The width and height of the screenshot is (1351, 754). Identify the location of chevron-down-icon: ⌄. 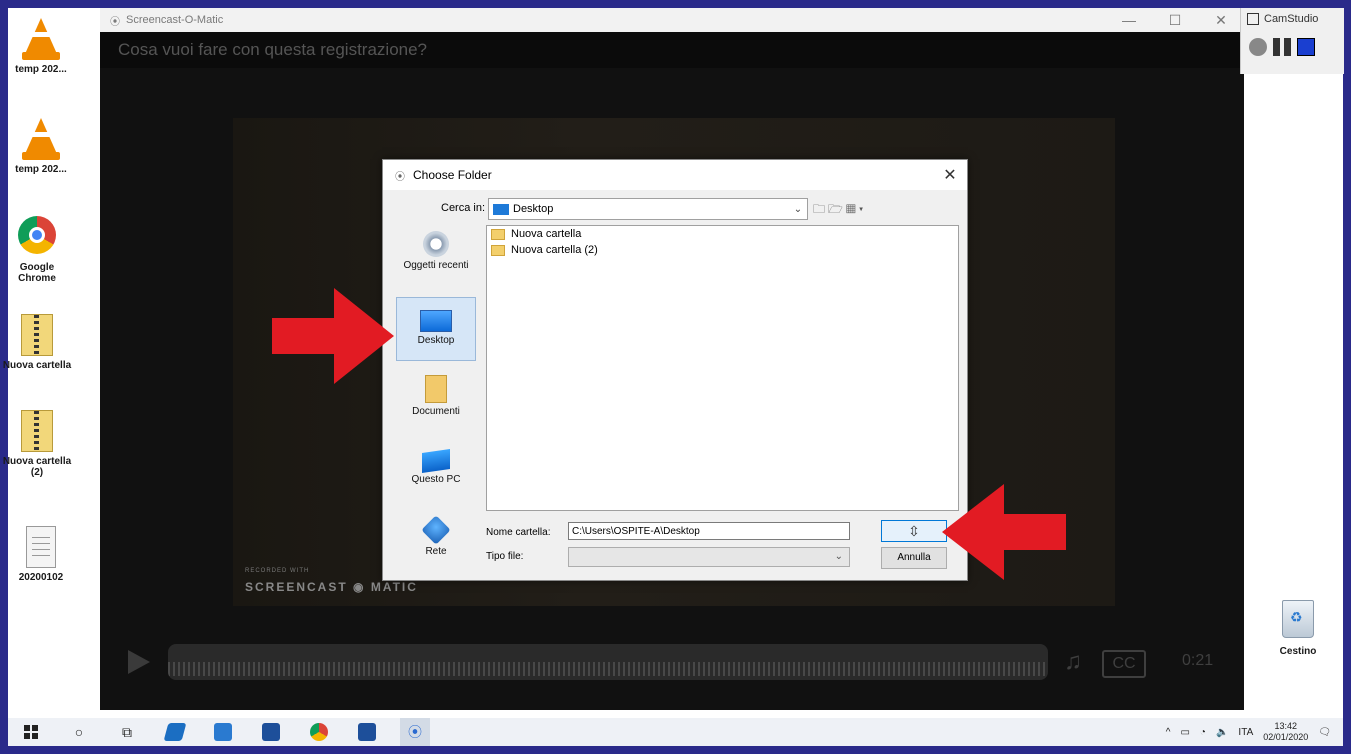
(798, 209).